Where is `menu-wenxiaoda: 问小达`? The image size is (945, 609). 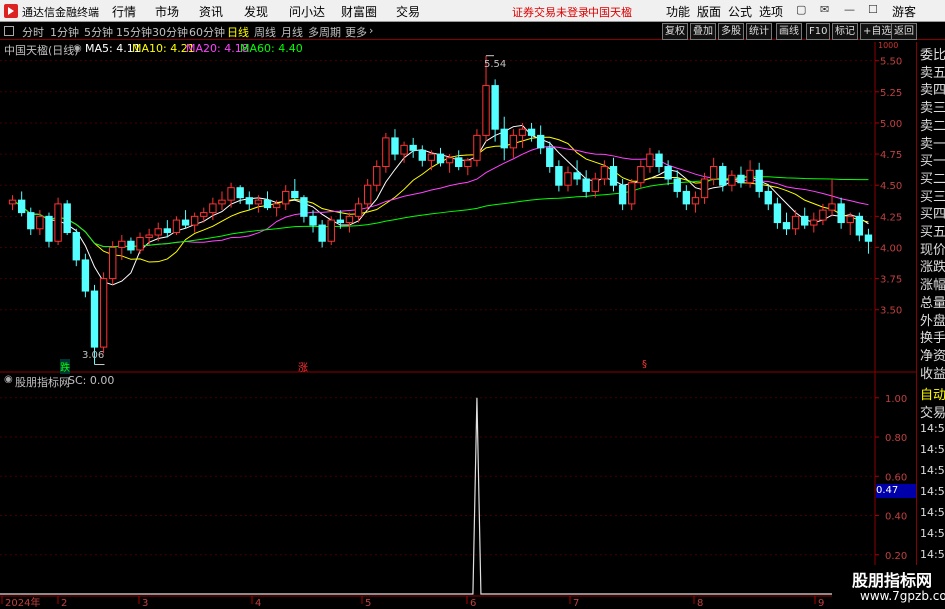 menu-wenxiaoda: 问小达 is located at coordinates (307, 11).